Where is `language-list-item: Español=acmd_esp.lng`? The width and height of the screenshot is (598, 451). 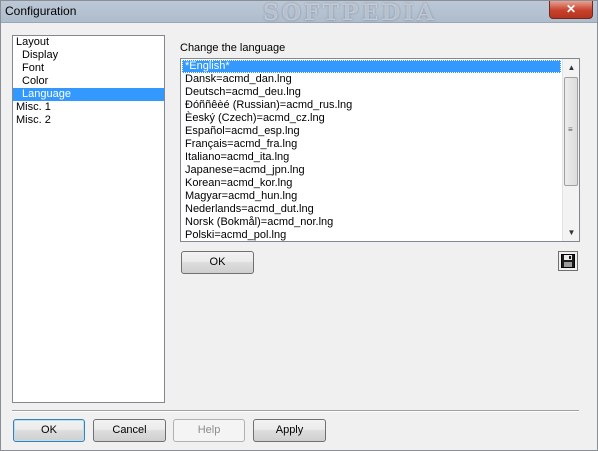 language-list-item: Español=acmd_esp.lng is located at coordinates (371, 131).